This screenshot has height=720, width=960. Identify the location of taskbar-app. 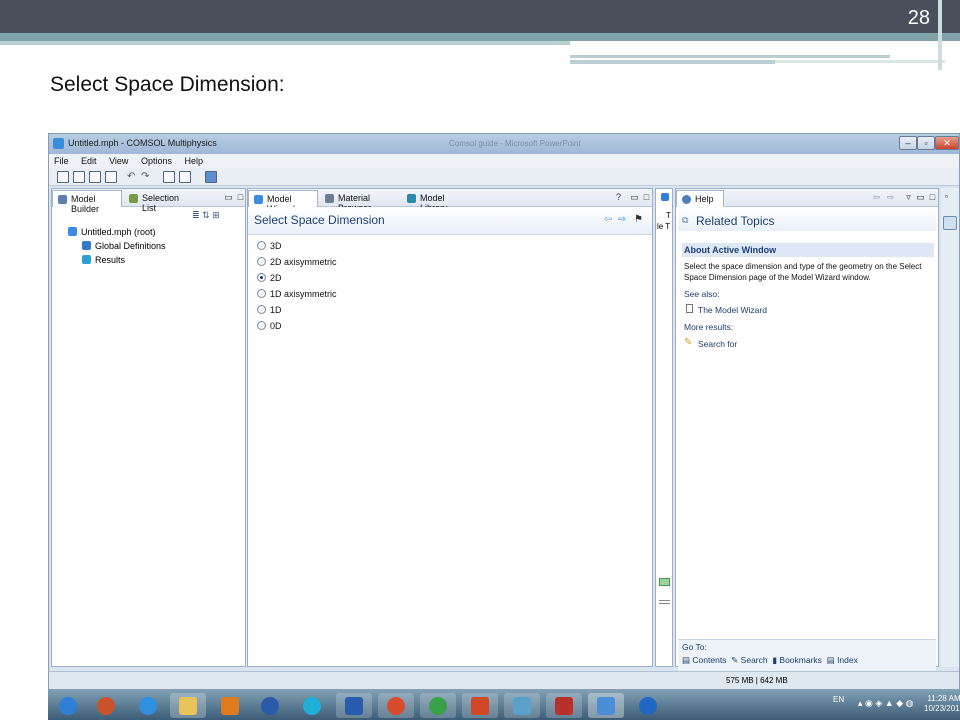
(106, 705).